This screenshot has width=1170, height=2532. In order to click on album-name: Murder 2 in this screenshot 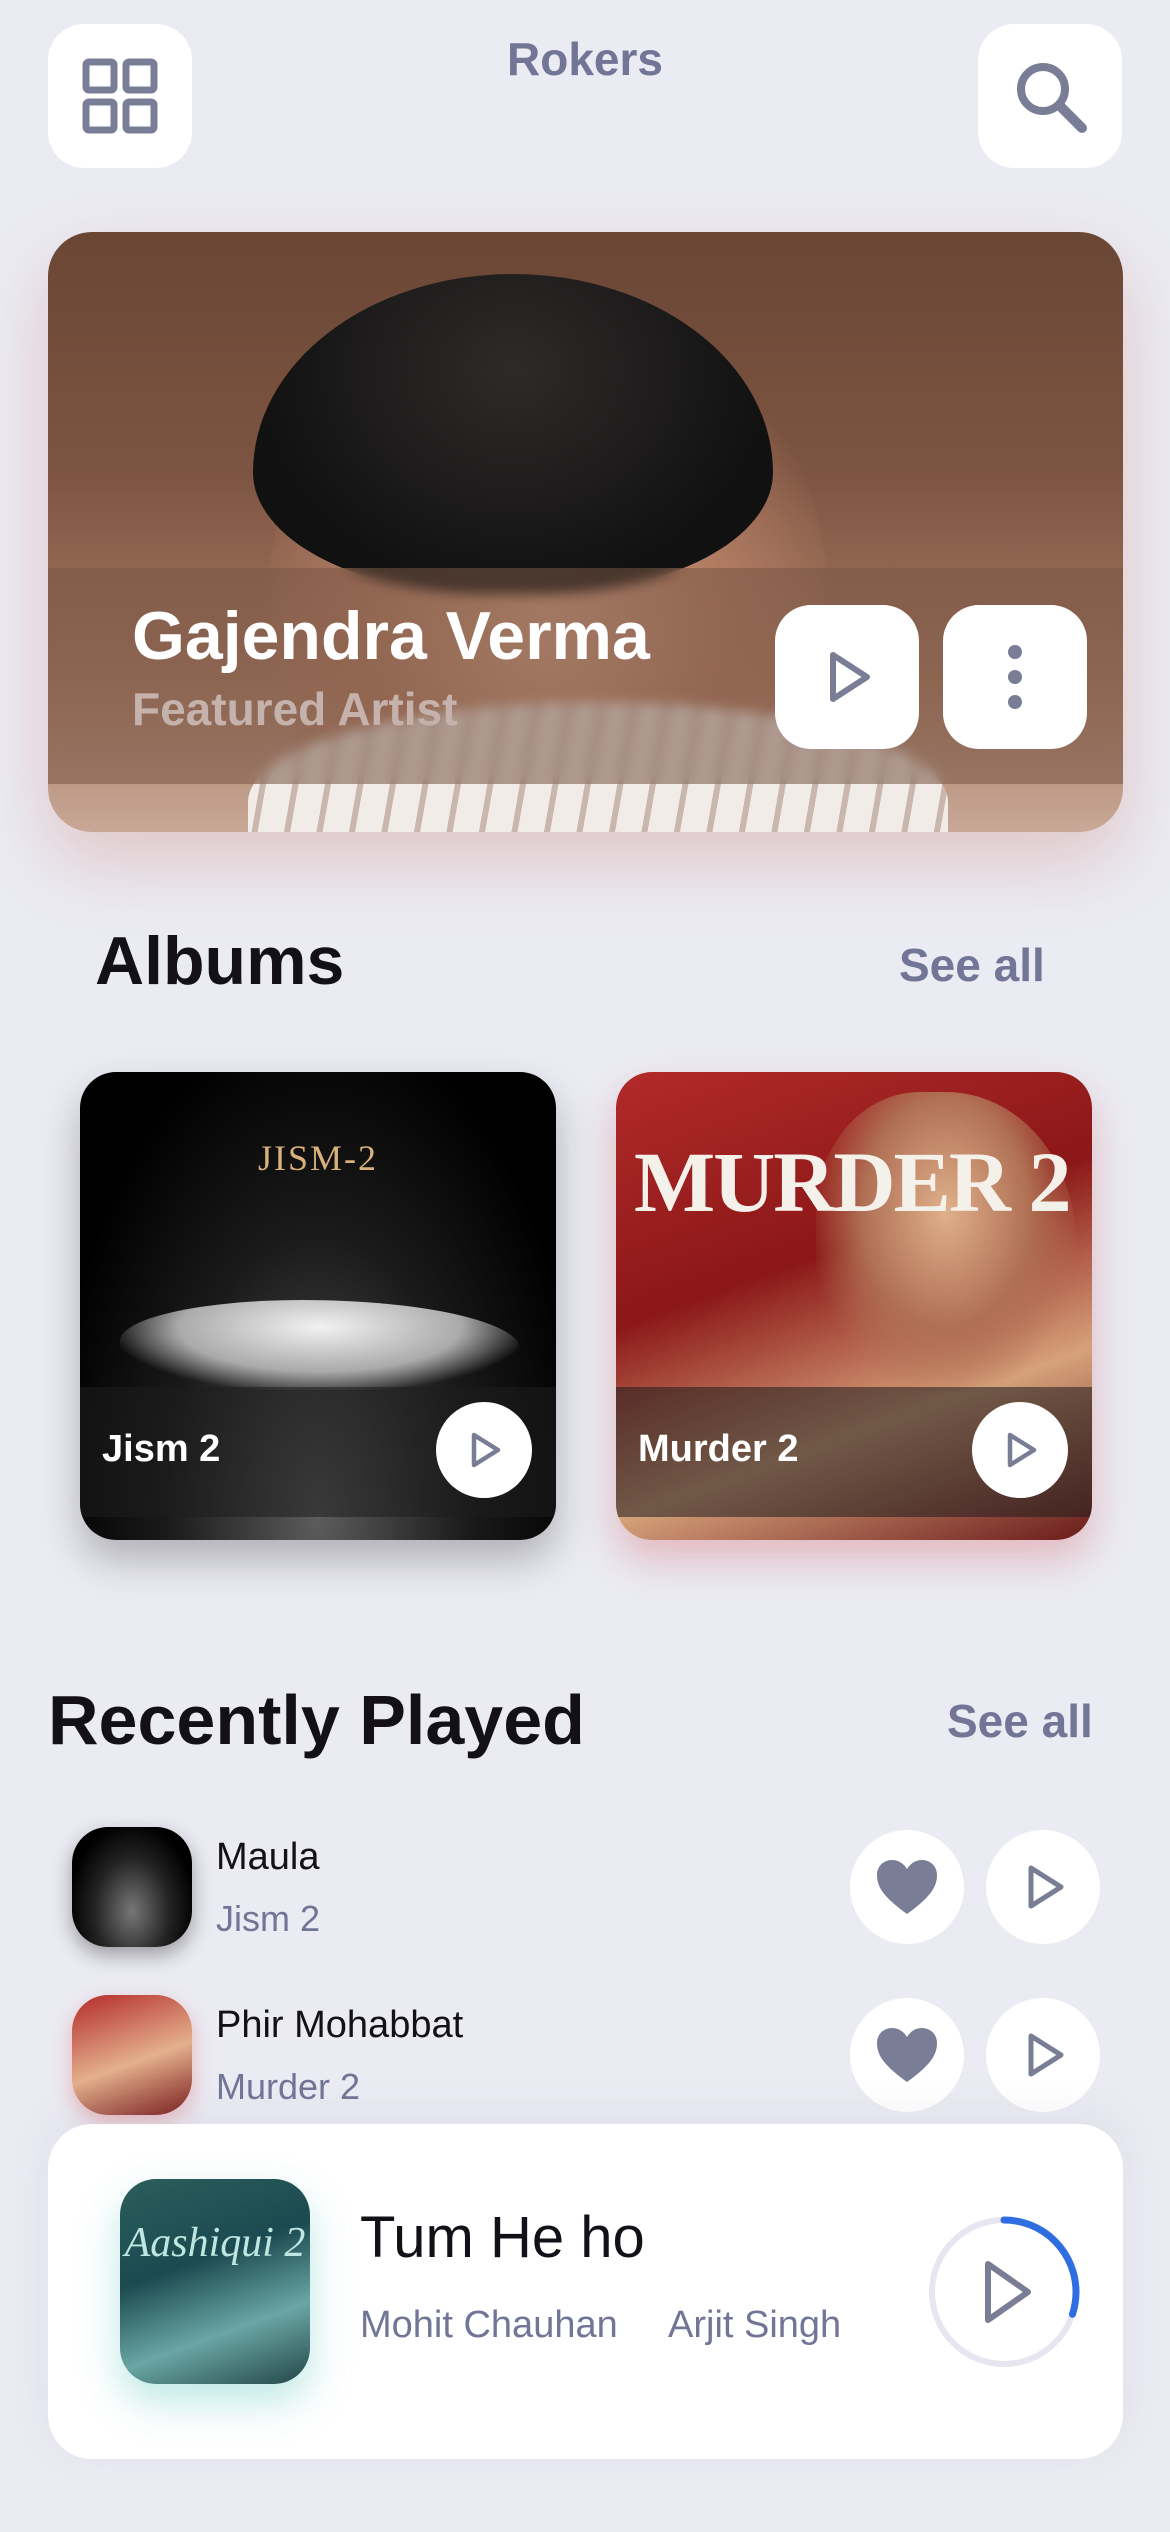, I will do `click(718, 1449)`.